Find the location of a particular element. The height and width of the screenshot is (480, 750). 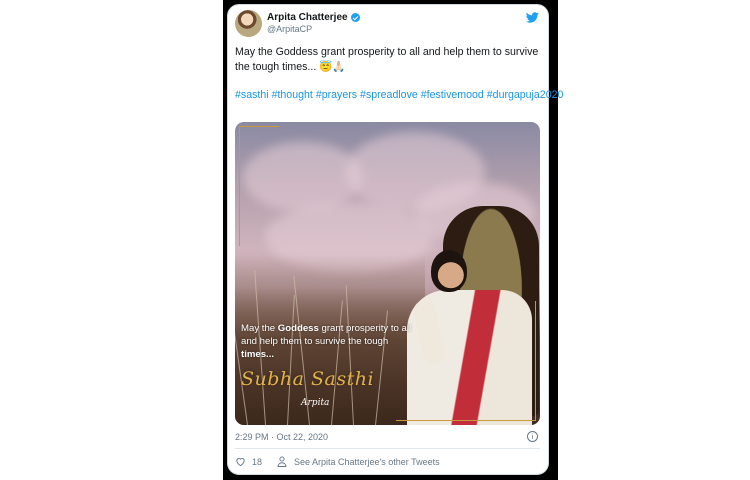

hashtag-link: #thought is located at coordinates (292, 95).